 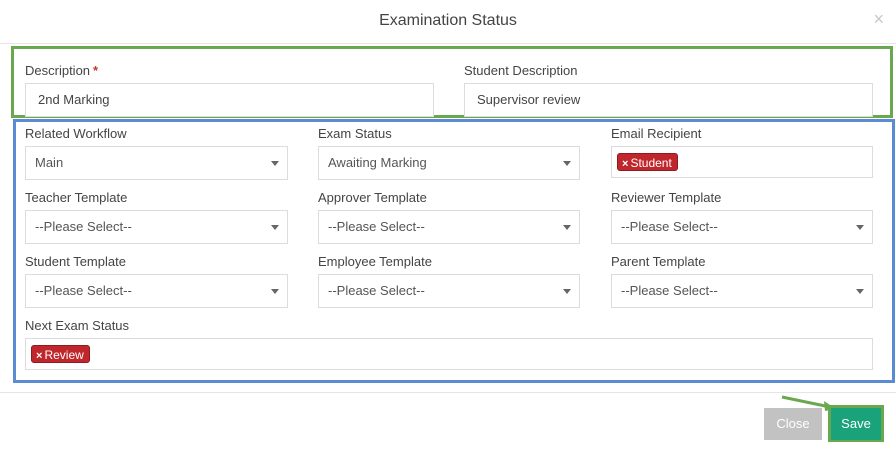 What do you see at coordinates (376, 226) in the screenshot?
I see `approver-template-value: --Please Select--` at bounding box center [376, 226].